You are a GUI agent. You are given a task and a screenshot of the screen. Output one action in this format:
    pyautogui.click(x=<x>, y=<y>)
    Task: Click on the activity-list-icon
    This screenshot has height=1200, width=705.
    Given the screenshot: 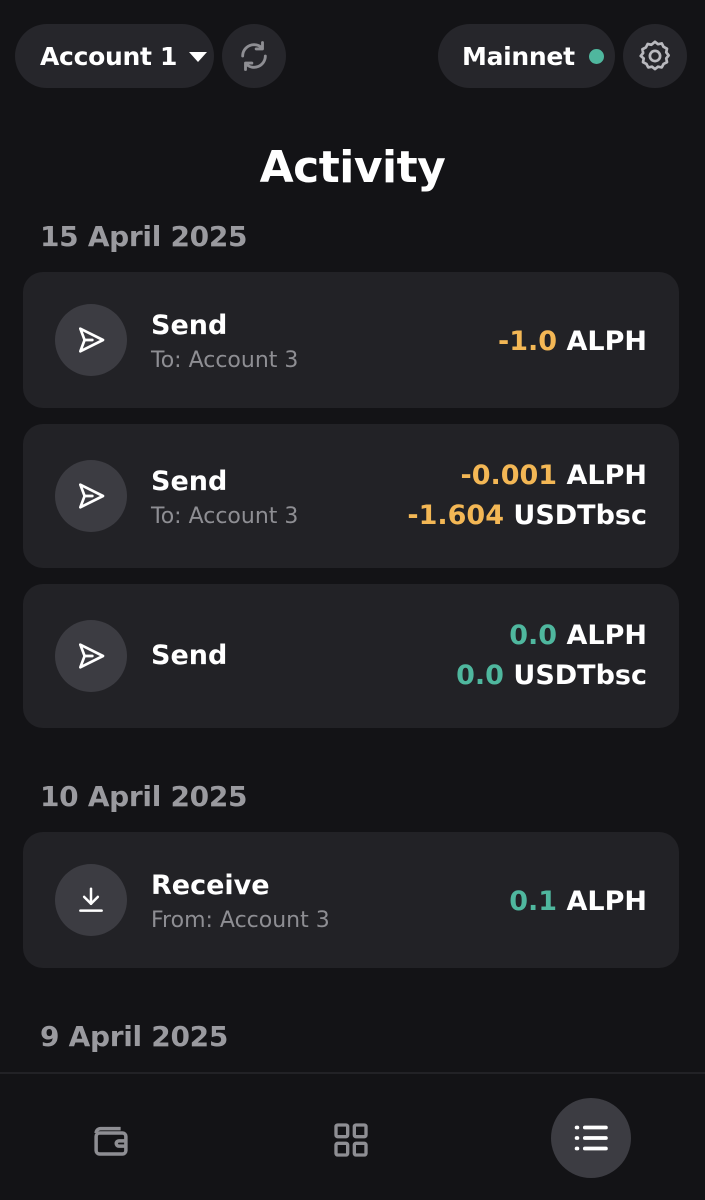 What is the action you would take?
    pyautogui.click(x=591, y=1138)
    